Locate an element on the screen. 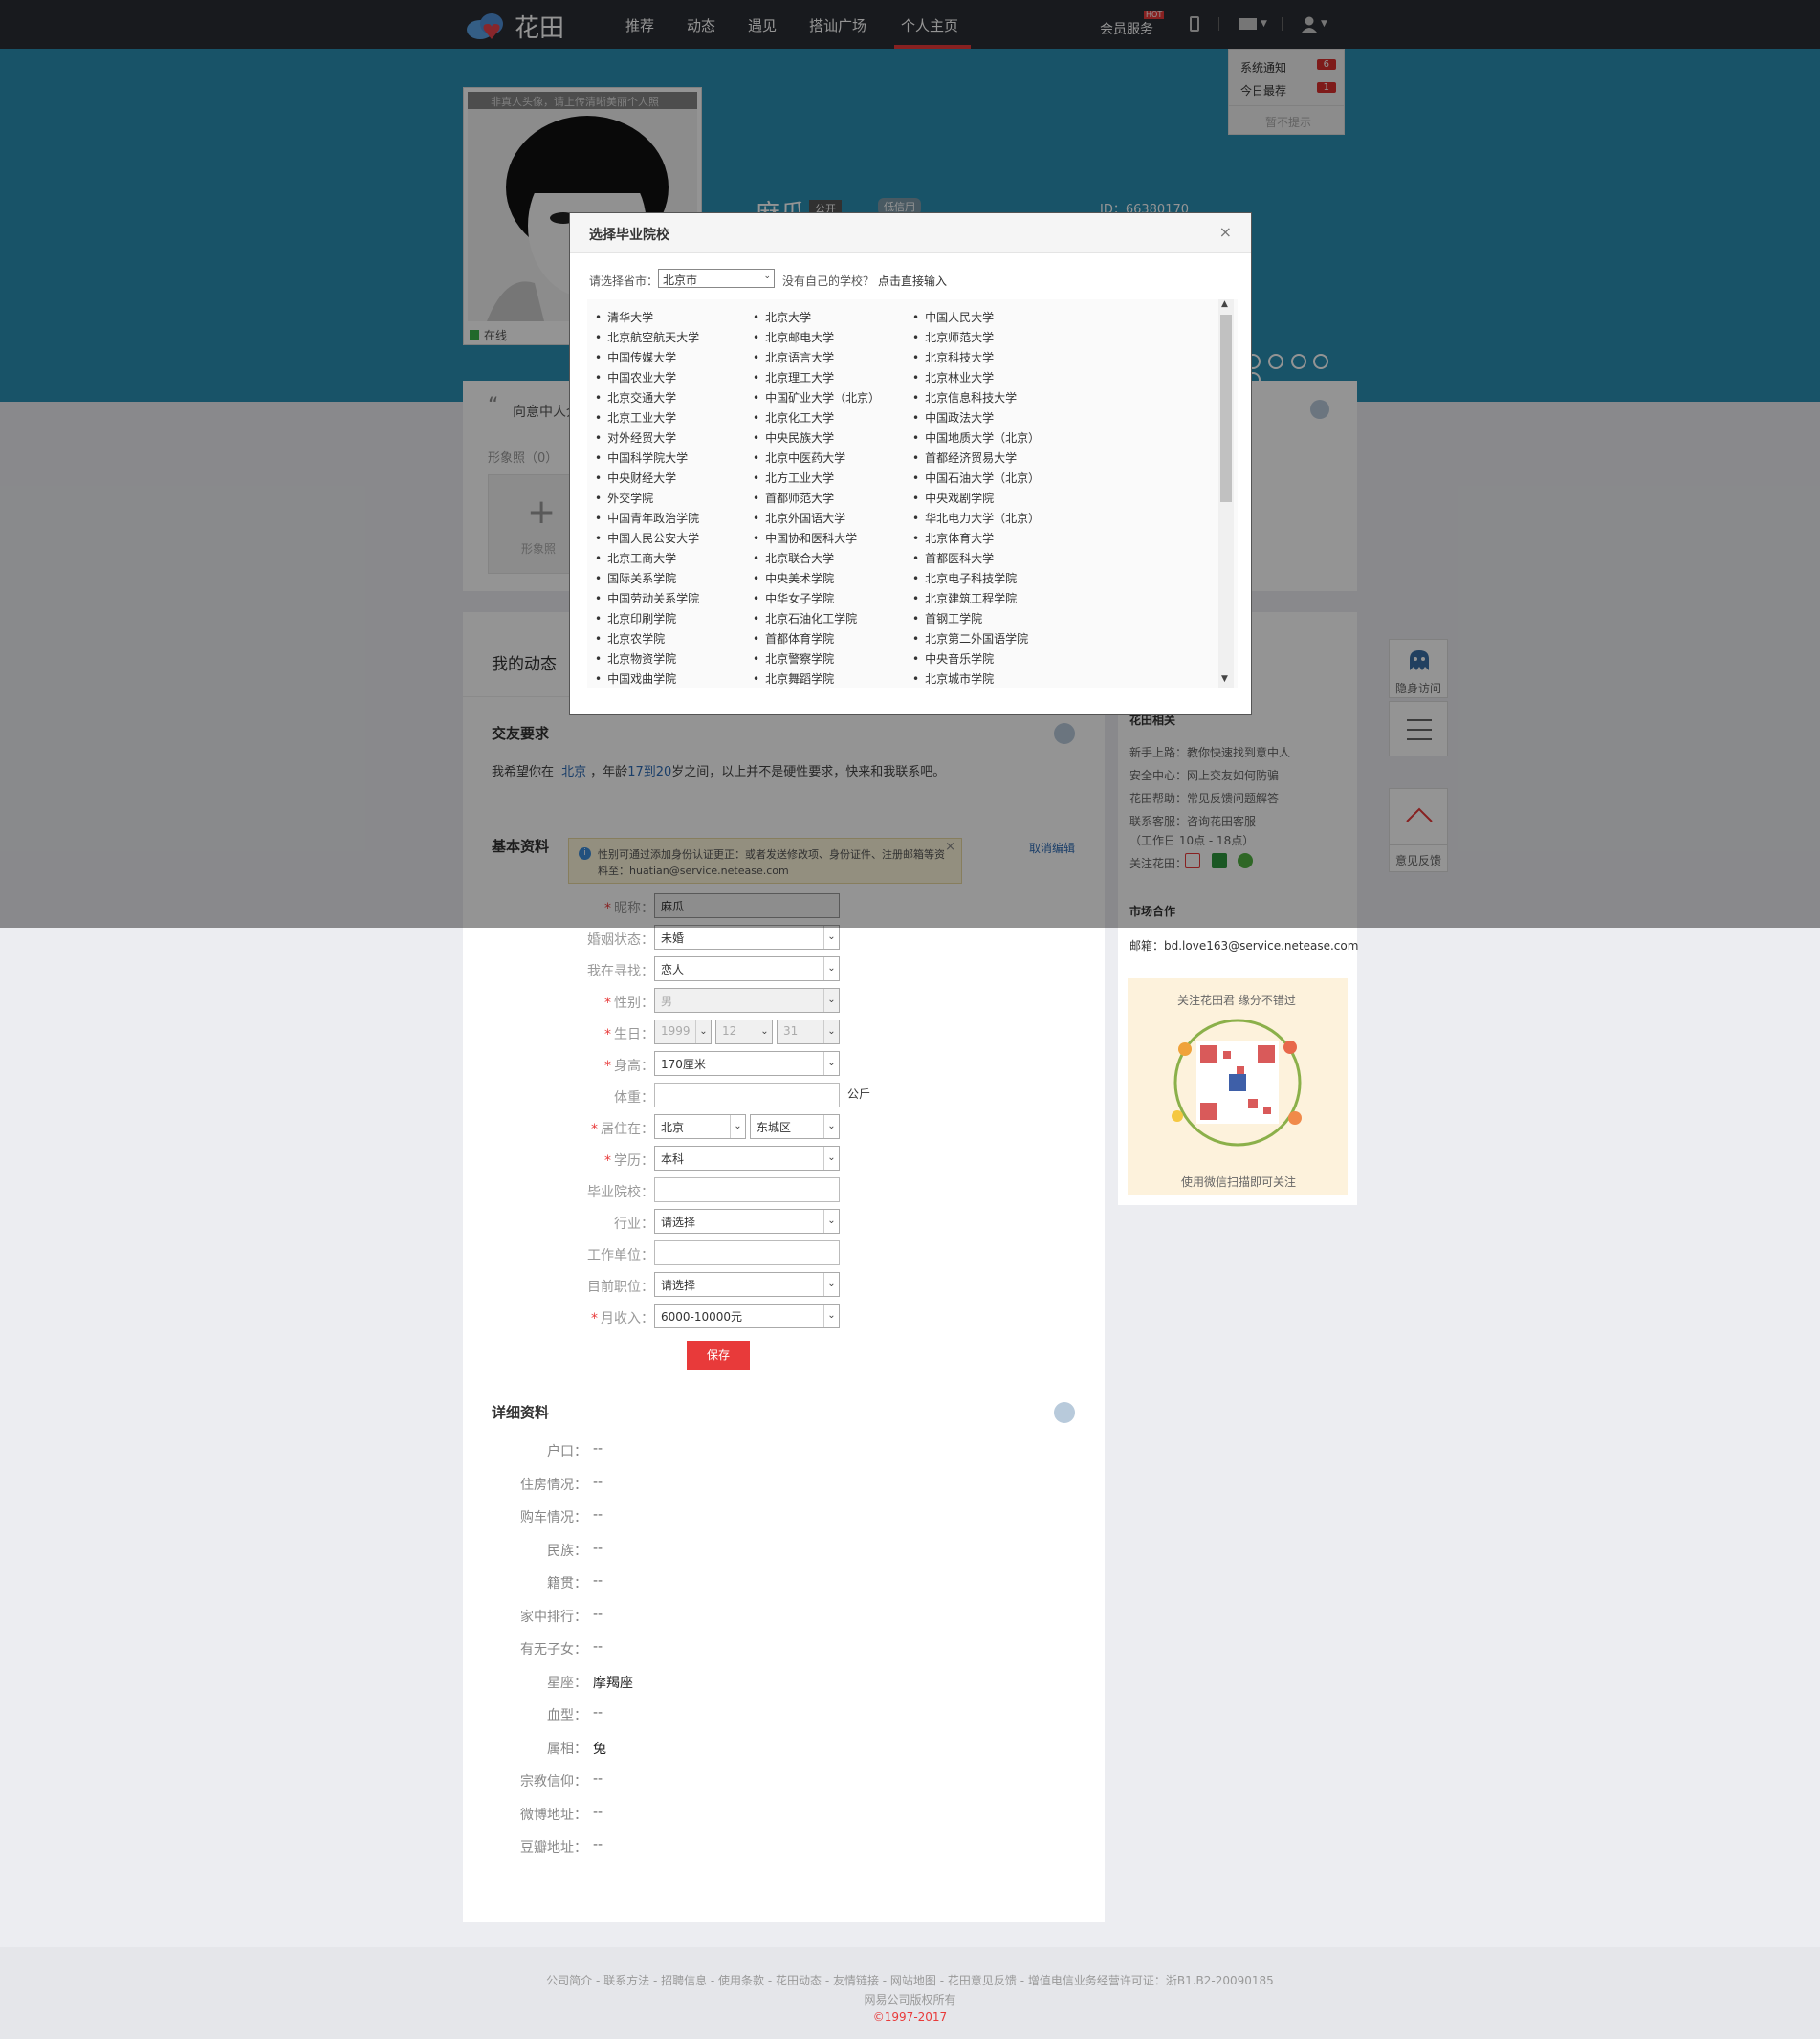 This screenshot has height=2039, width=1820. school-option: • 中国人民大学 is located at coordinates (953, 317).